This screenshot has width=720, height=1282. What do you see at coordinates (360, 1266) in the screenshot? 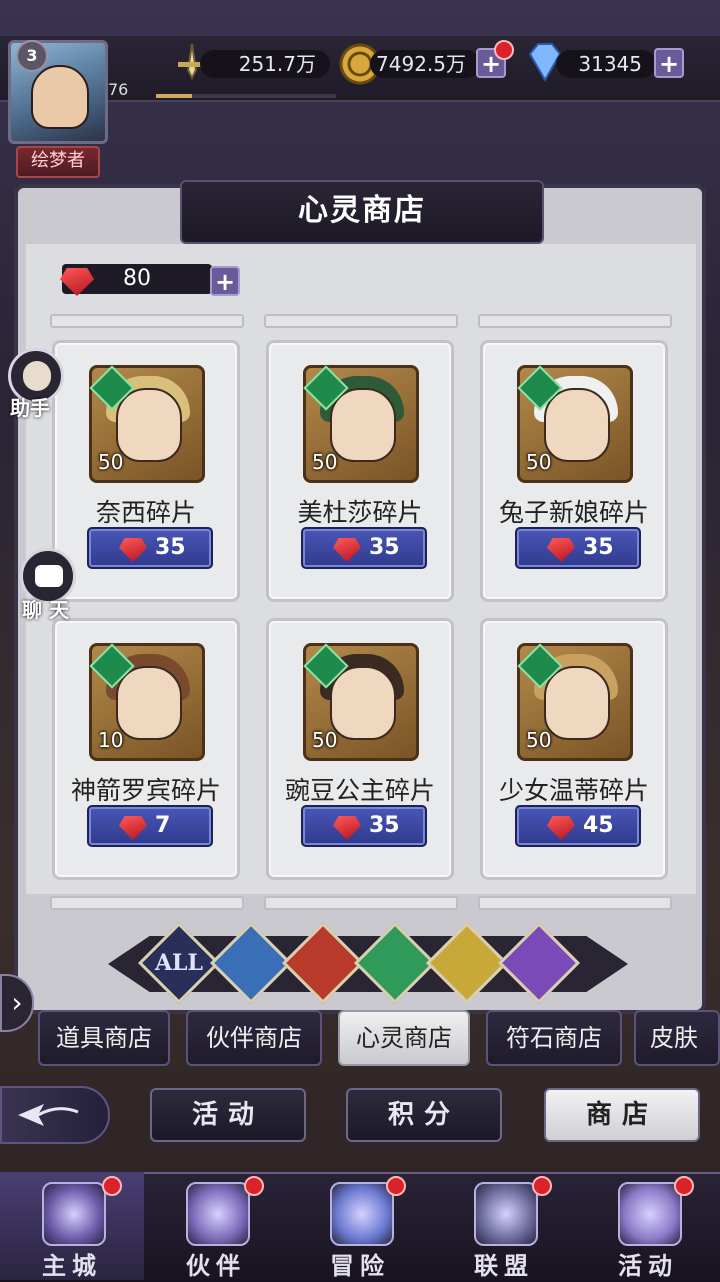
I see `nav-label: 冒险` at bounding box center [360, 1266].